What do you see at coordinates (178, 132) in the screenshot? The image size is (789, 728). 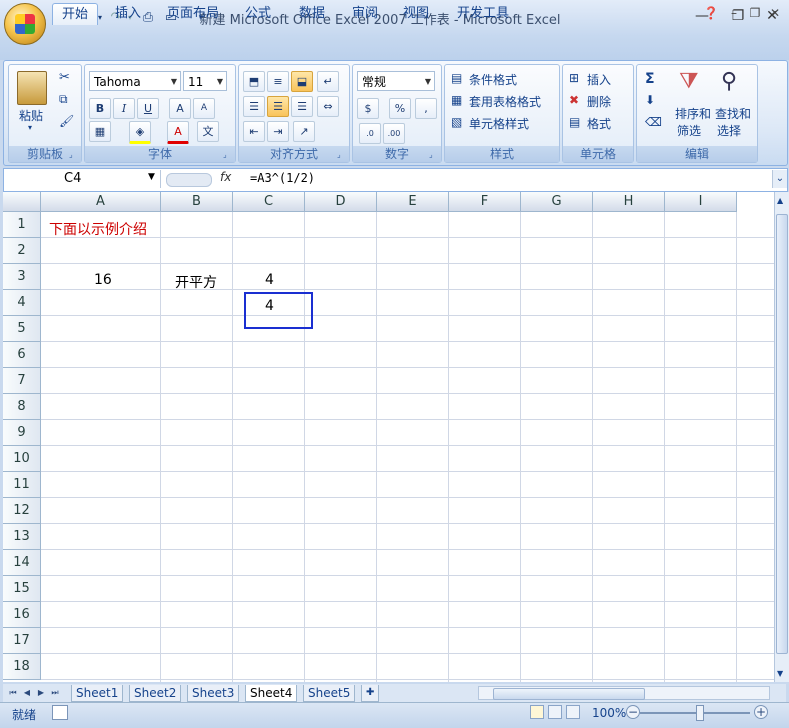 I see `font-color-button: A` at bounding box center [178, 132].